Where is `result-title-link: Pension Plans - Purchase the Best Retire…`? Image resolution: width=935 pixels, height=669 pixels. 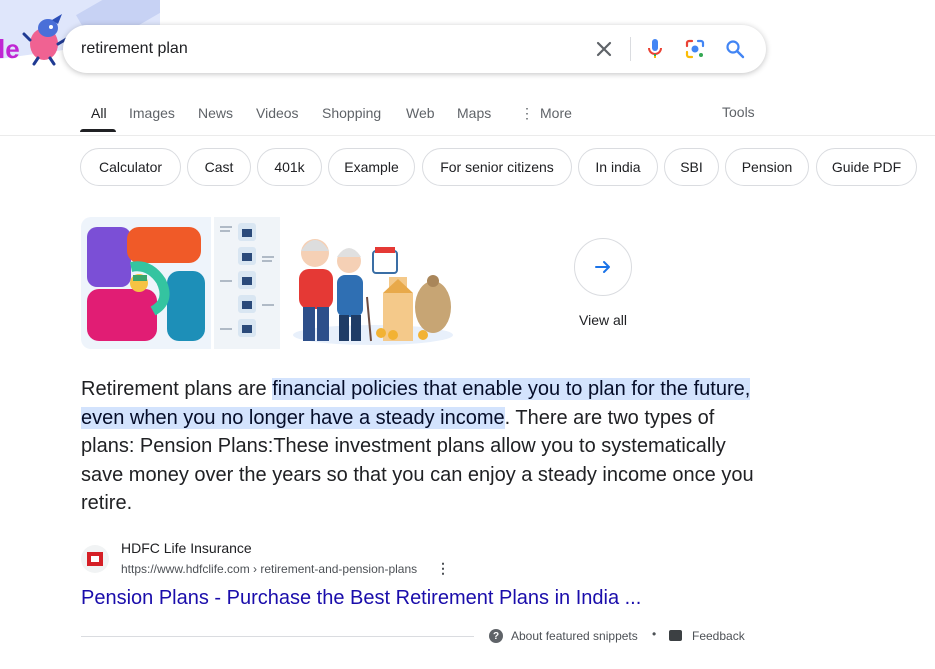 result-title-link: Pension Plans - Purchase the Best Retire… is located at coordinates (361, 598).